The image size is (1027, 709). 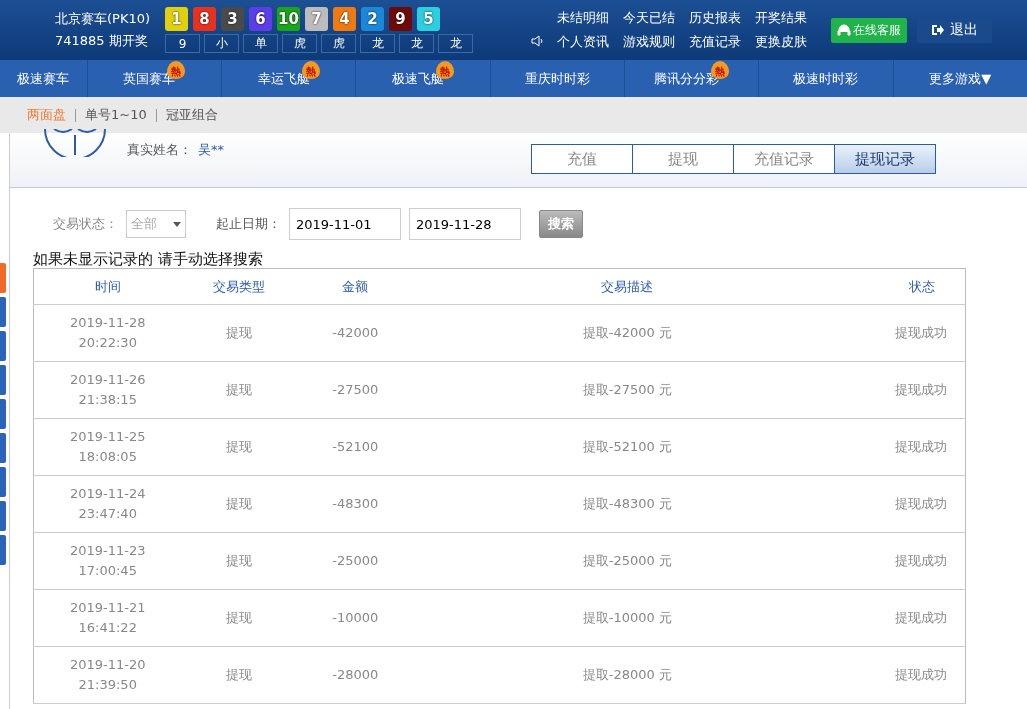 I want to click on nav-label: 极速时时彩, so click(x=826, y=78).